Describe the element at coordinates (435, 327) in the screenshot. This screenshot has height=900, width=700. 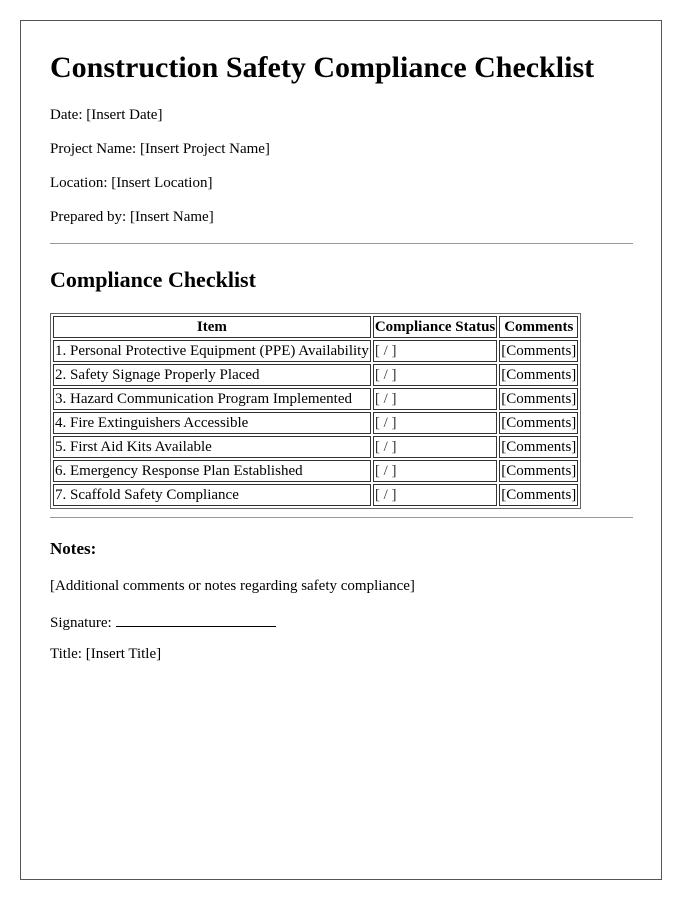
I see `column-header-status: Compliance Status` at that location.